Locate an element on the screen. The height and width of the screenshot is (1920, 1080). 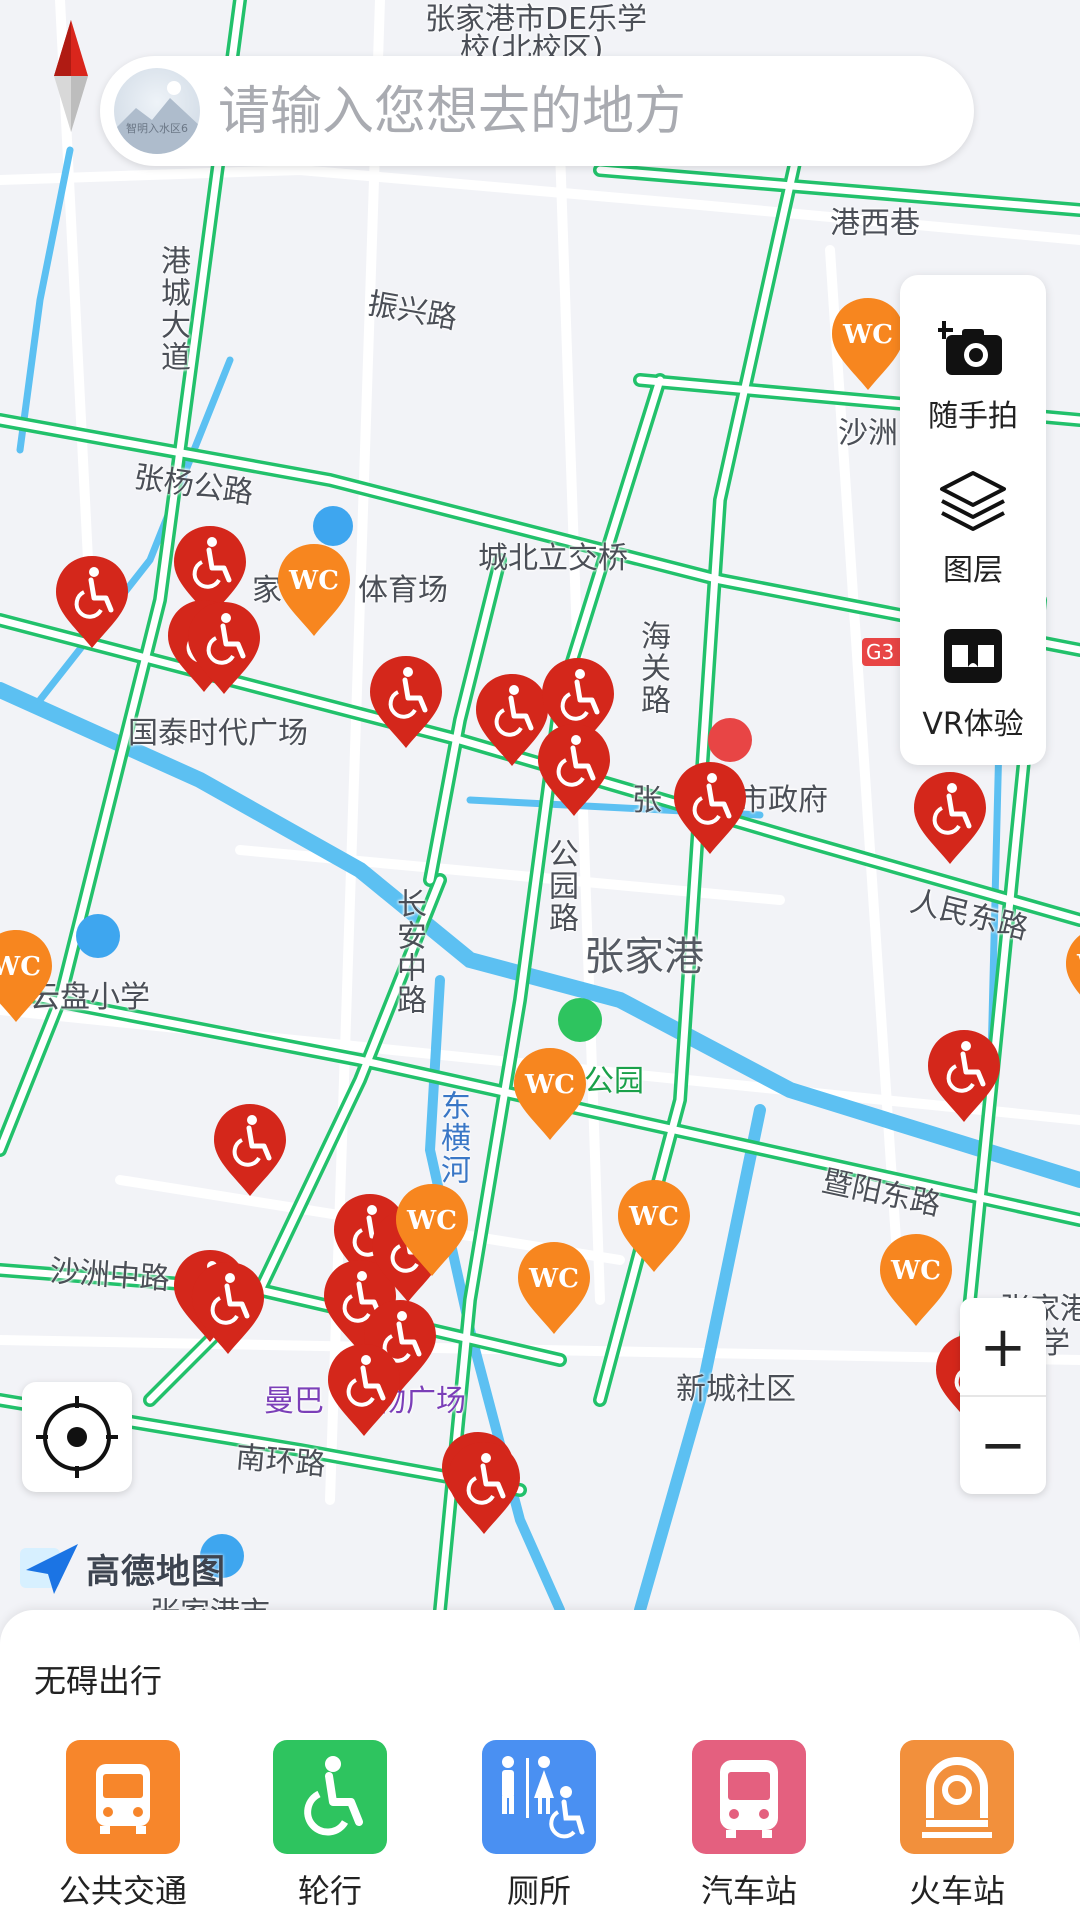
tool-snapshot-label: 随手拍 is located at coordinates (973, 416).